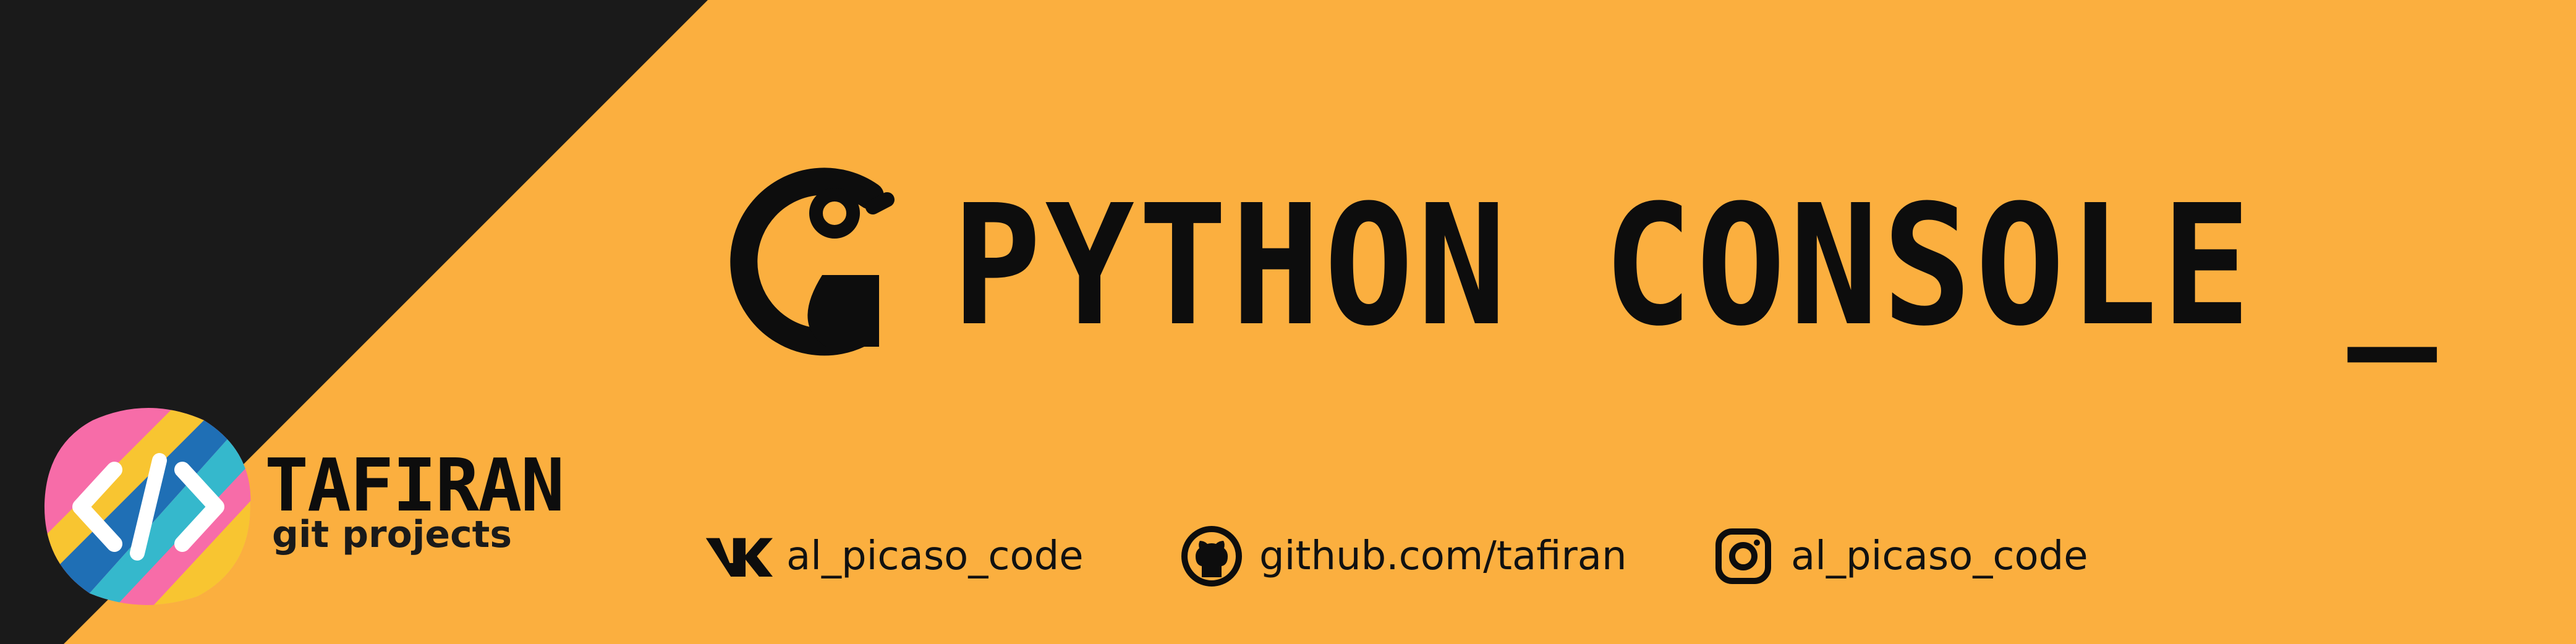 Image resolution: width=2576 pixels, height=644 pixels. What do you see at coordinates (147, 506) in the screenshot?
I see `code-brackets-icon` at bounding box center [147, 506].